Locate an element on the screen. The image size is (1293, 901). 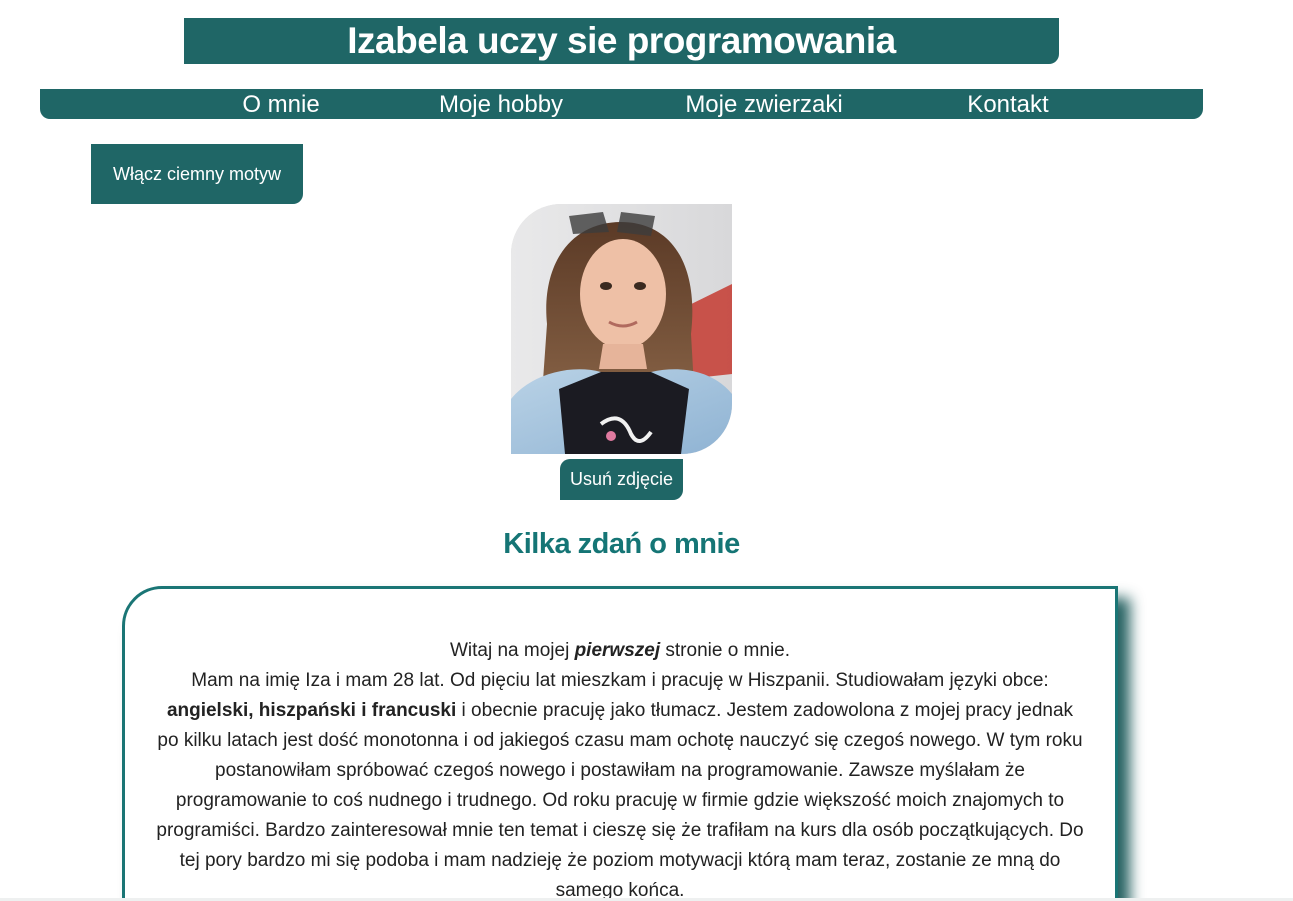
main-navigation: O mnie Moje hobby Moje zwierzaki Kontakt is located at coordinates (621, 104).